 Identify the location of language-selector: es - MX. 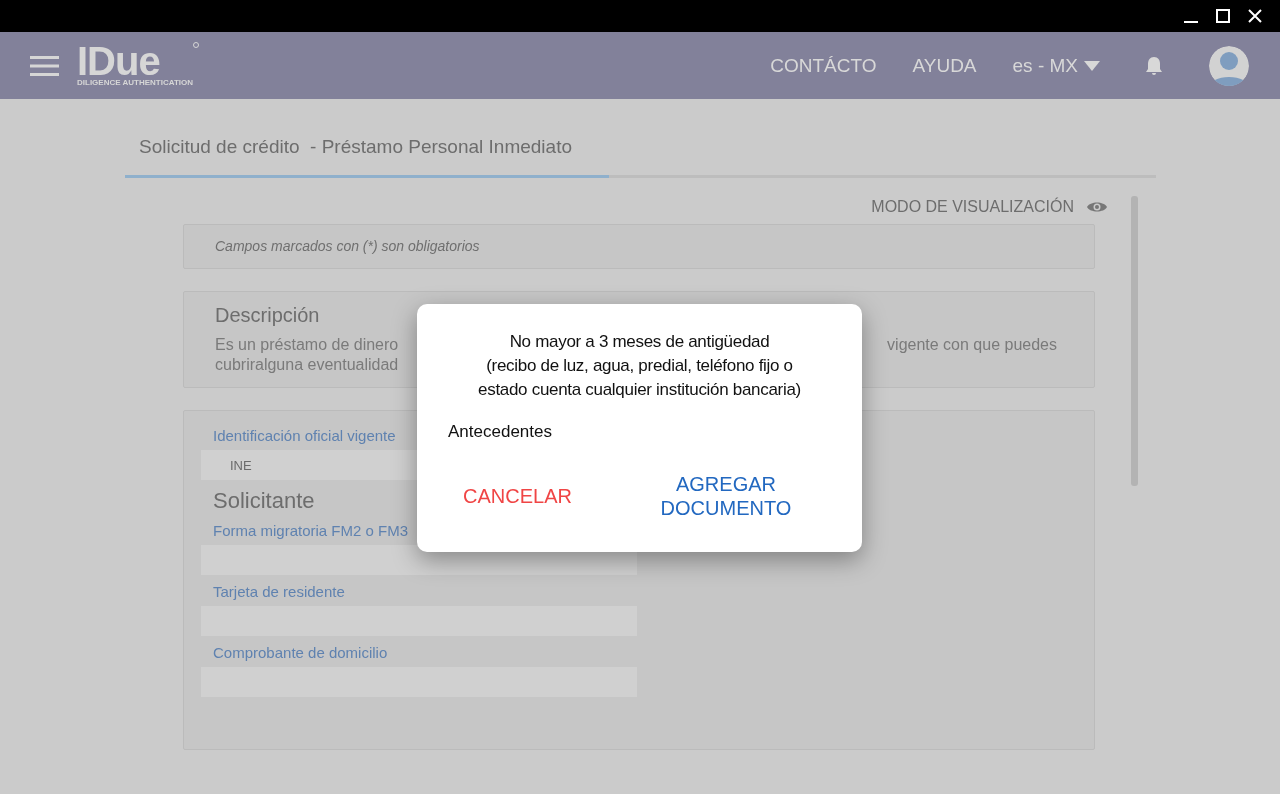
(1056, 65).